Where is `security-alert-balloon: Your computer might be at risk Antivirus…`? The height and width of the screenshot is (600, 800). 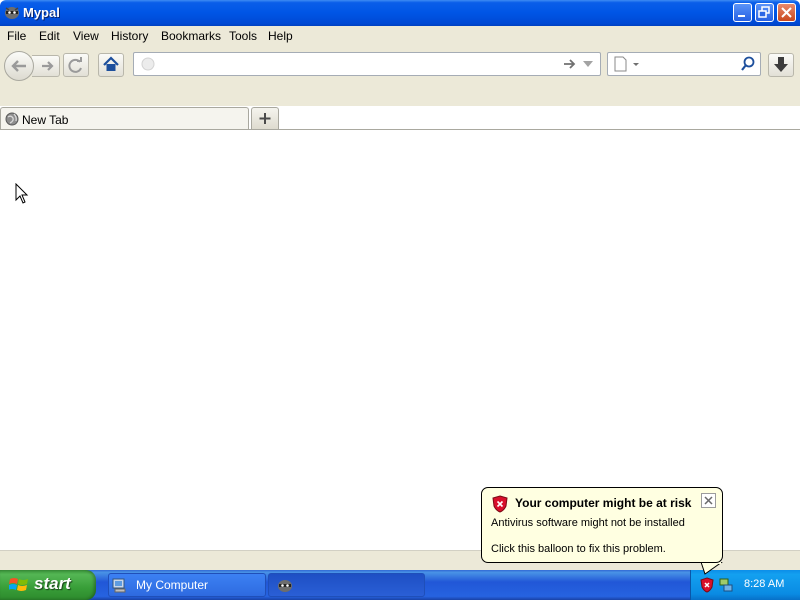 security-alert-balloon: Your computer might be at risk Antivirus… is located at coordinates (602, 525).